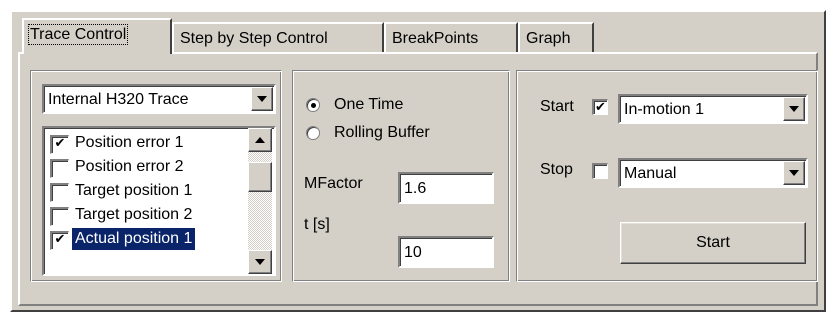 The height and width of the screenshot is (320, 838). What do you see at coordinates (415, 188) in the screenshot?
I see `mfactor-value: 1.6` at bounding box center [415, 188].